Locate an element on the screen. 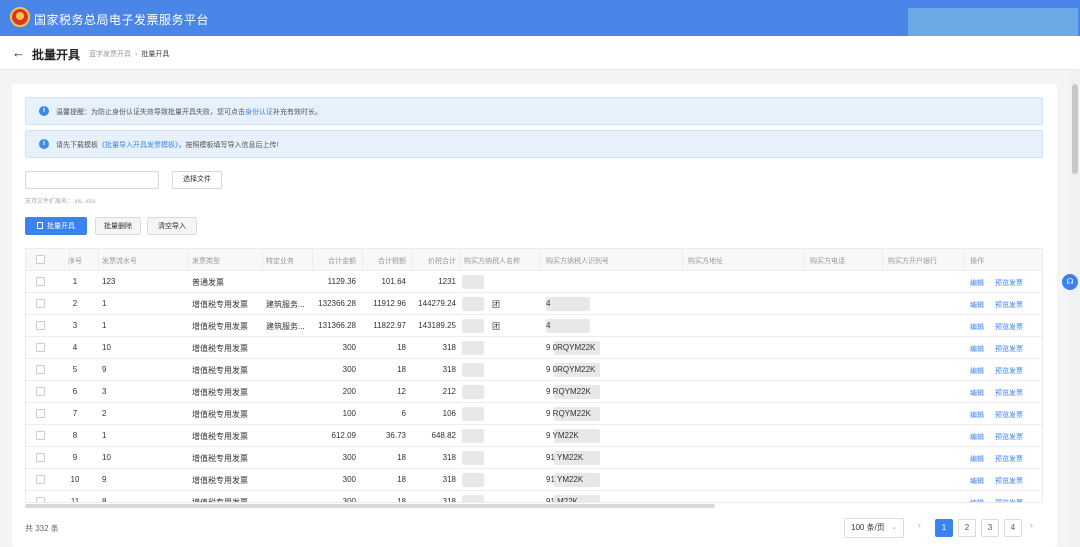 Image resolution: width=1080 pixels, height=547 pixels. horizontal-scrollbar is located at coordinates (534, 506).